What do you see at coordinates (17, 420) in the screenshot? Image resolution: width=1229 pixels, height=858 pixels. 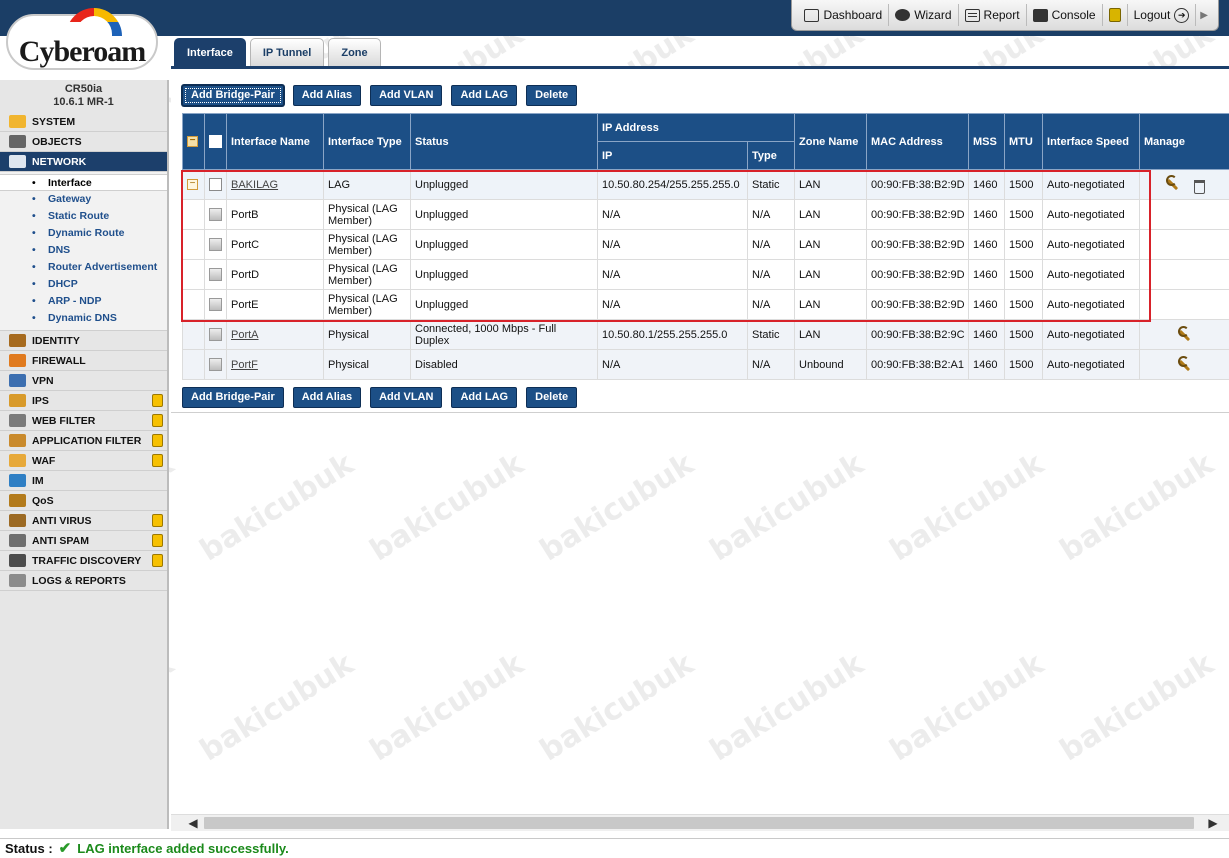 I see `web-filter-icon` at bounding box center [17, 420].